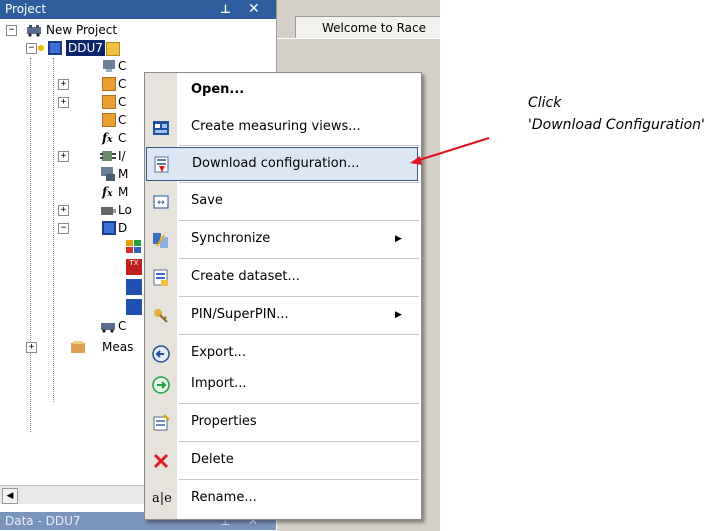  What do you see at coordinates (118, 347) in the screenshot?
I see `tree-label: Meas` at bounding box center [118, 347].